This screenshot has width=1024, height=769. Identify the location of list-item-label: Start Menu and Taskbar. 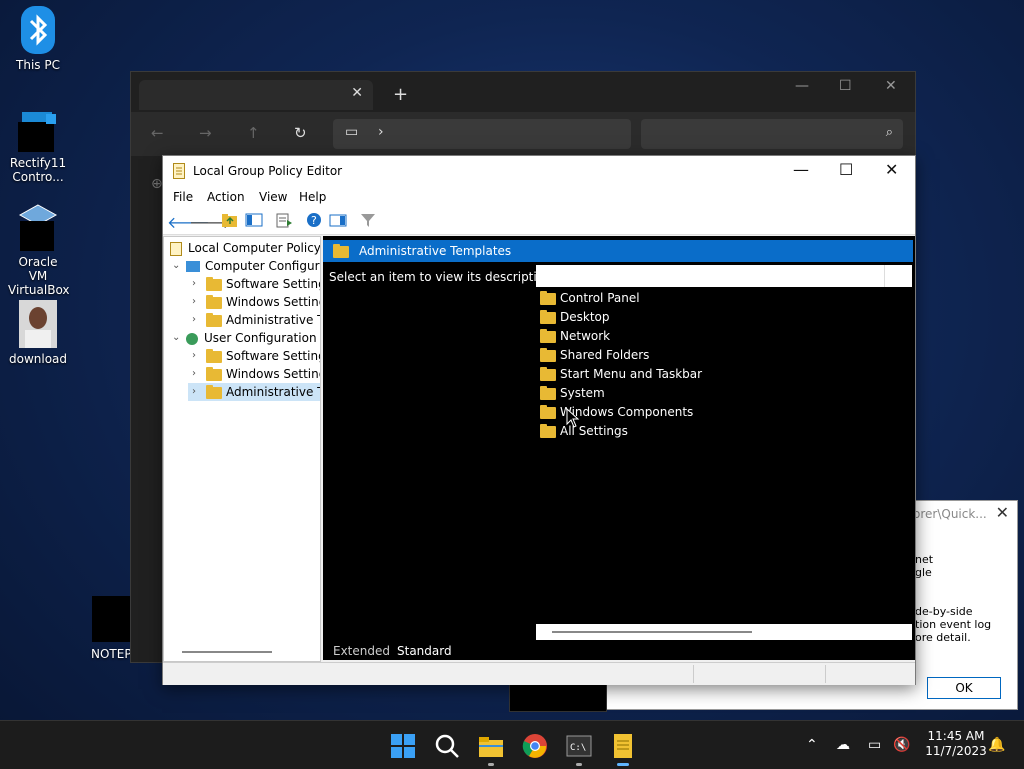
(631, 374).